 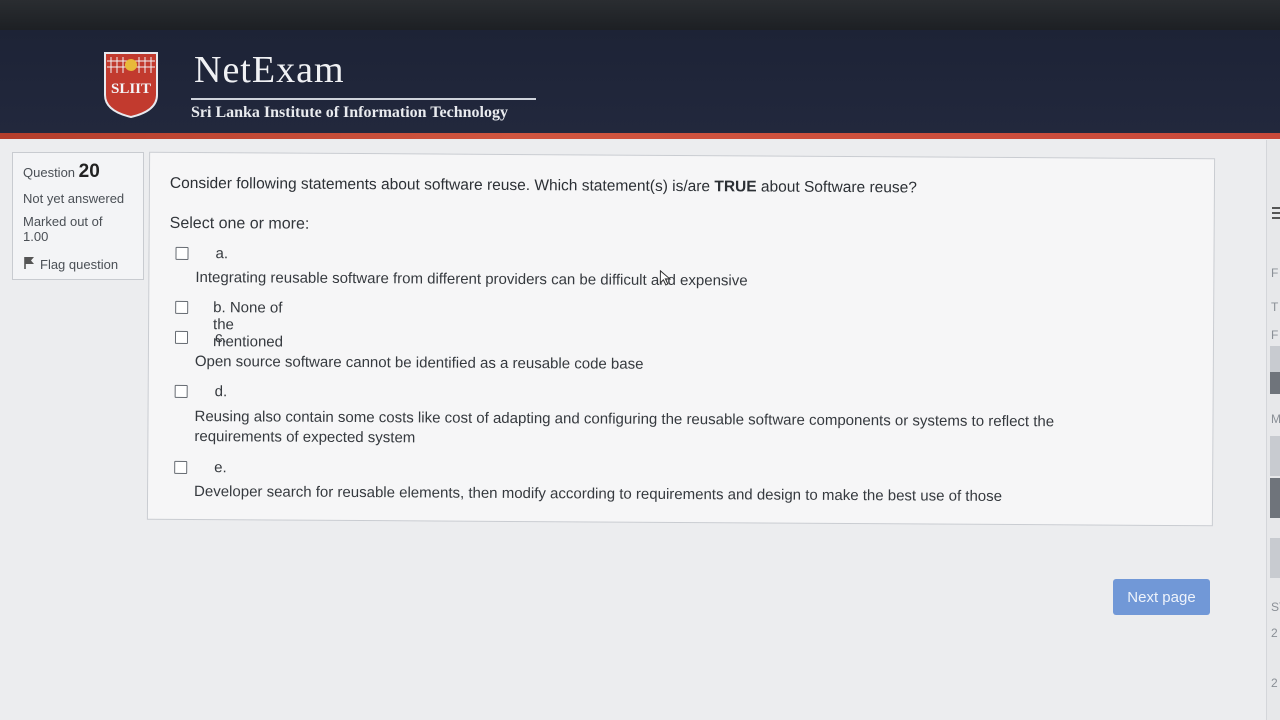 I want to click on edge-letter-3: F, so click(x=1275, y=335).